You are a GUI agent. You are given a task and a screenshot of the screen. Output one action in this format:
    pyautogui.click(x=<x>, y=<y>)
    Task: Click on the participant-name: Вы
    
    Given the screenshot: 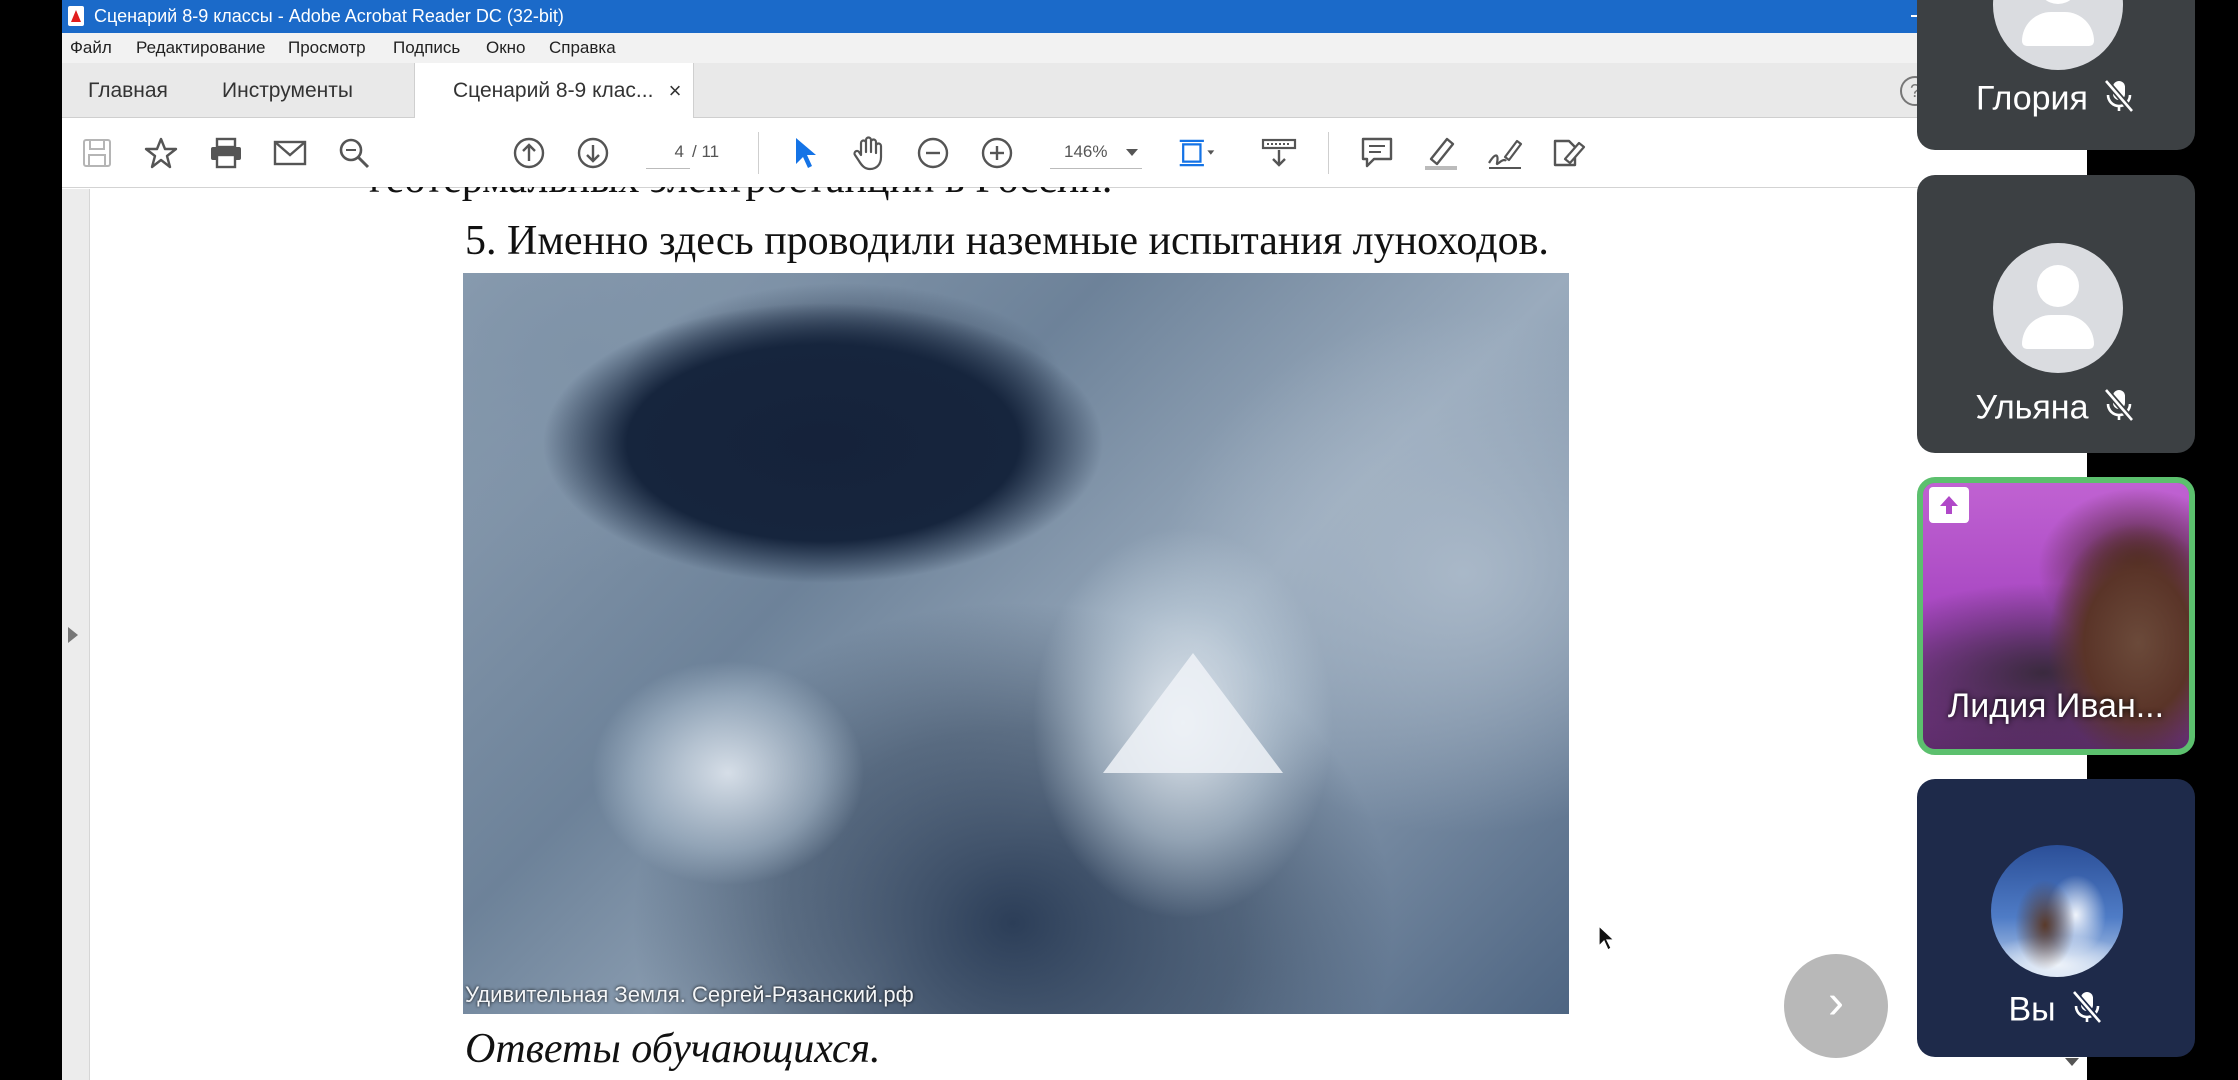 What is the action you would take?
    pyautogui.click(x=2032, y=1009)
    